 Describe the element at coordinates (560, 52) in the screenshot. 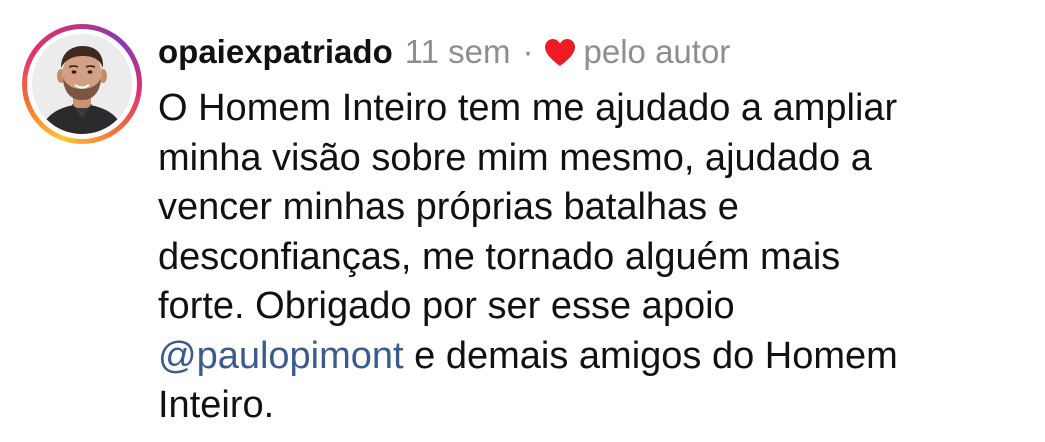

I see `heart-icon` at that location.